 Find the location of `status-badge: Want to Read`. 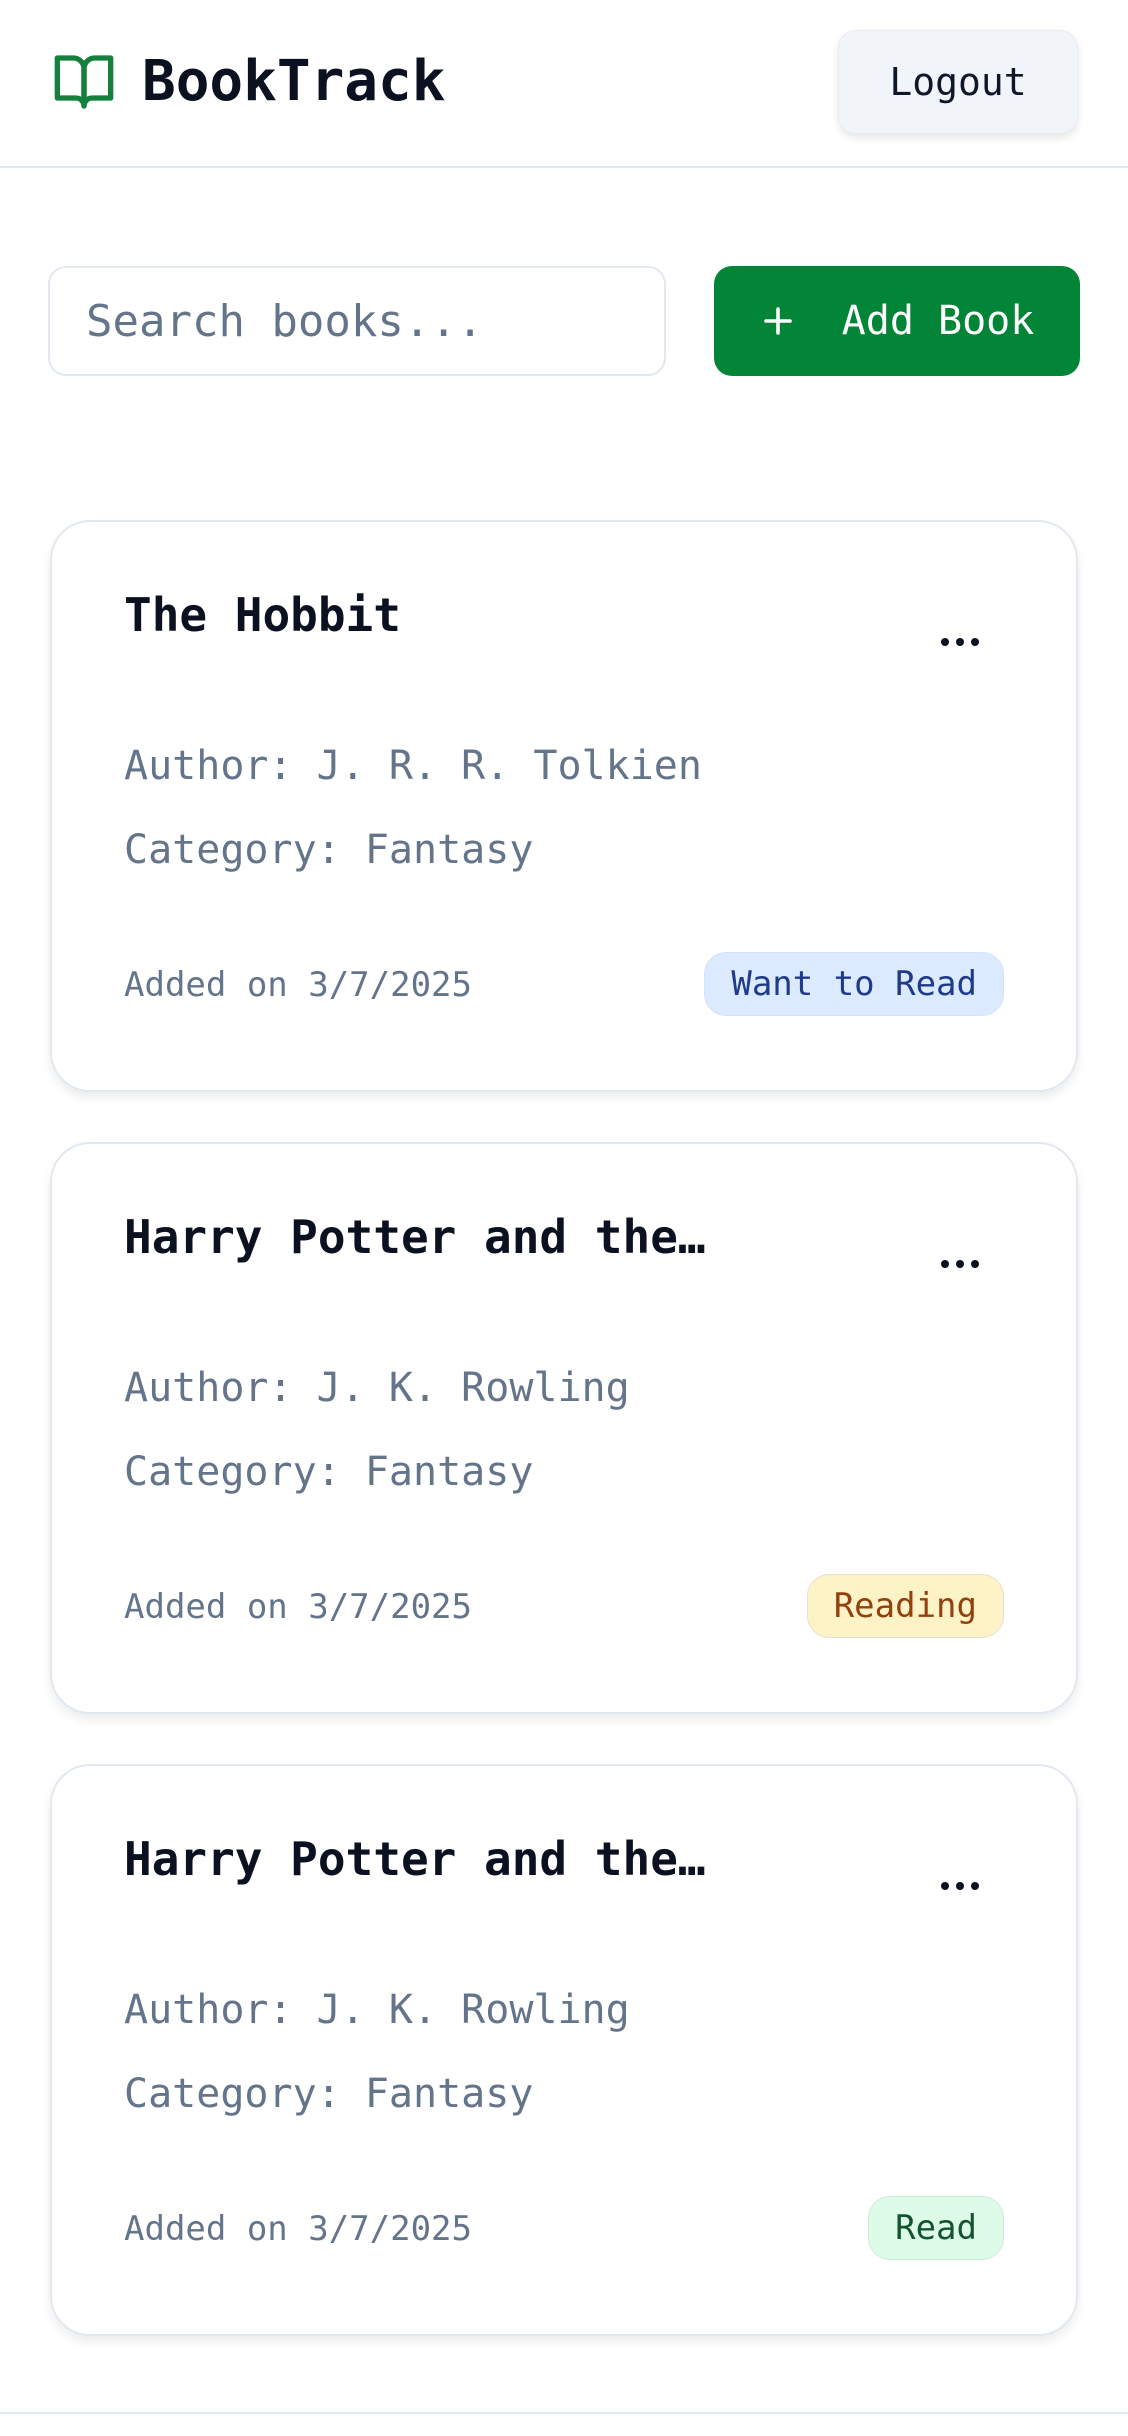

status-badge: Want to Read is located at coordinates (854, 984).